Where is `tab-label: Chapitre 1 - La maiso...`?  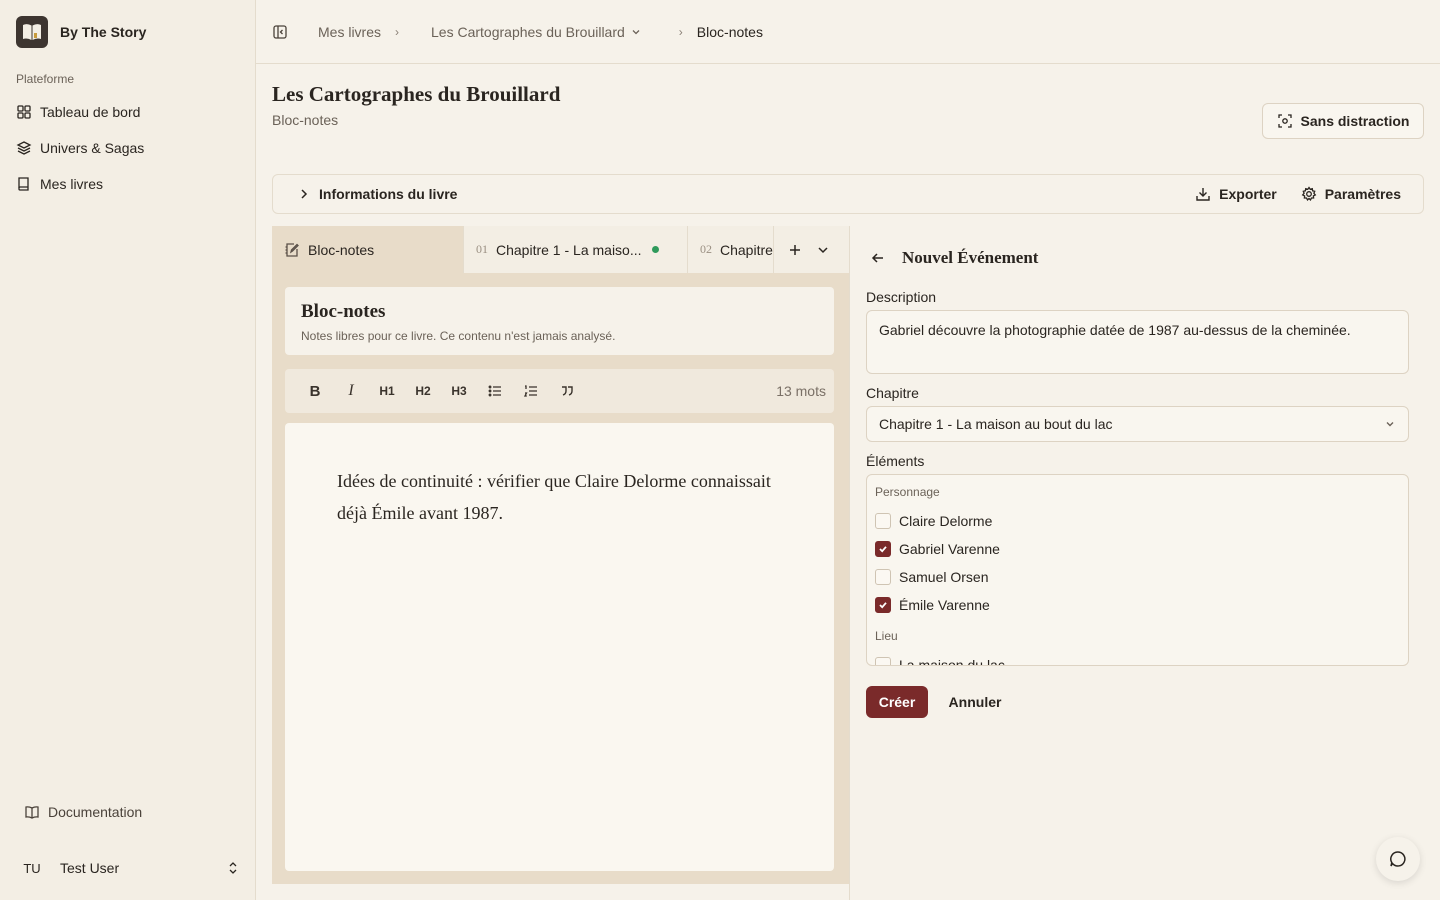 tab-label: Chapitre 1 - La maiso... is located at coordinates (569, 249).